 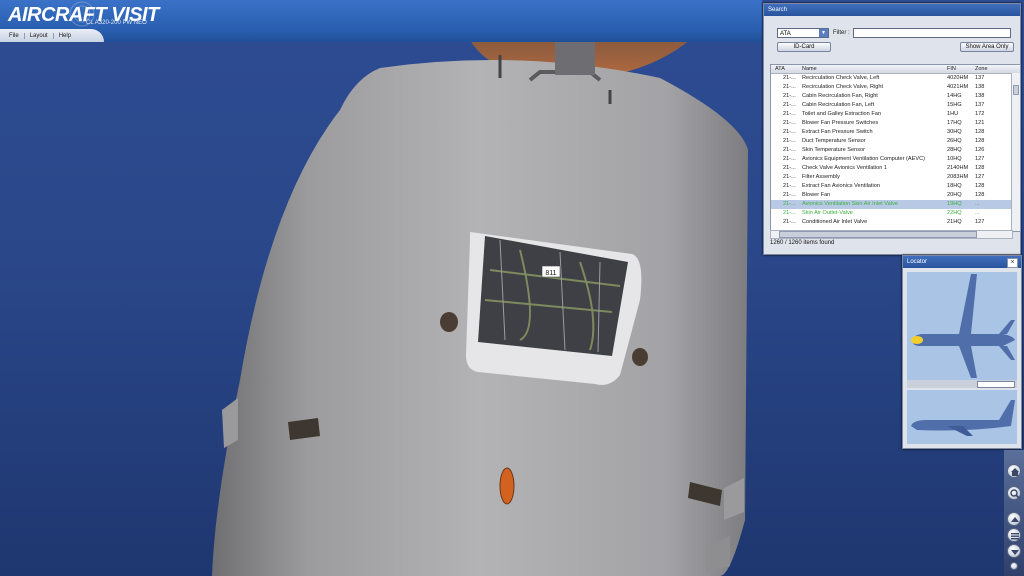 What do you see at coordinates (575, 57) in the screenshot?
I see `strut` at bounding box center [575, 57].